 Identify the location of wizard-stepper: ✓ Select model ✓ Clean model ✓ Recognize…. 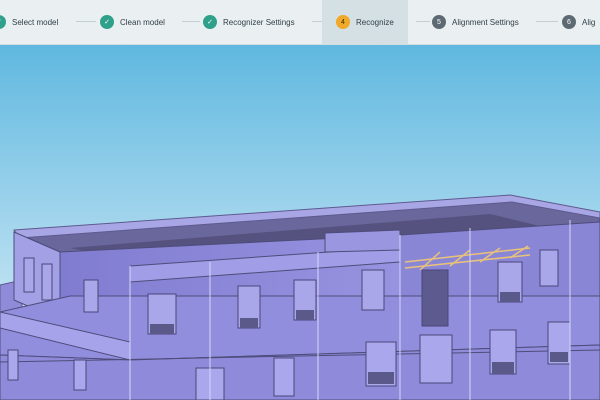
(300, 22).